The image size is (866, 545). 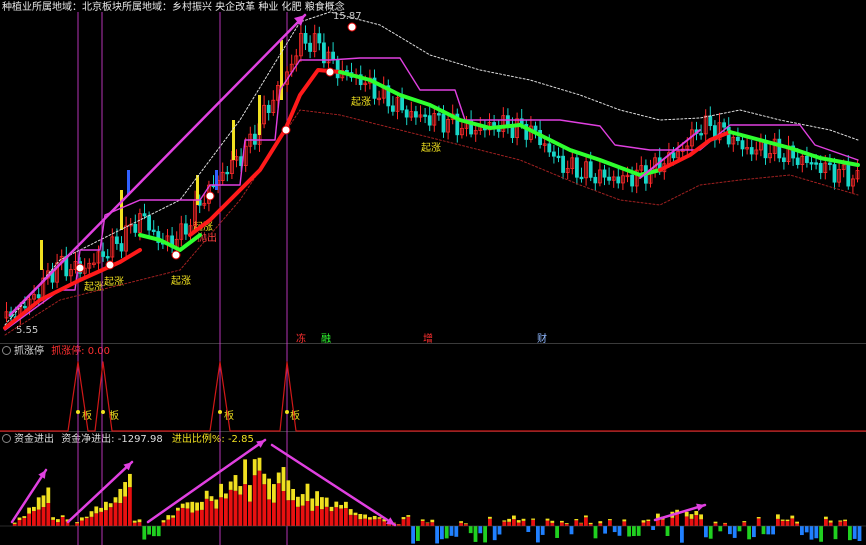 I want to click on ma-line-green, so click(x=794, y=148).